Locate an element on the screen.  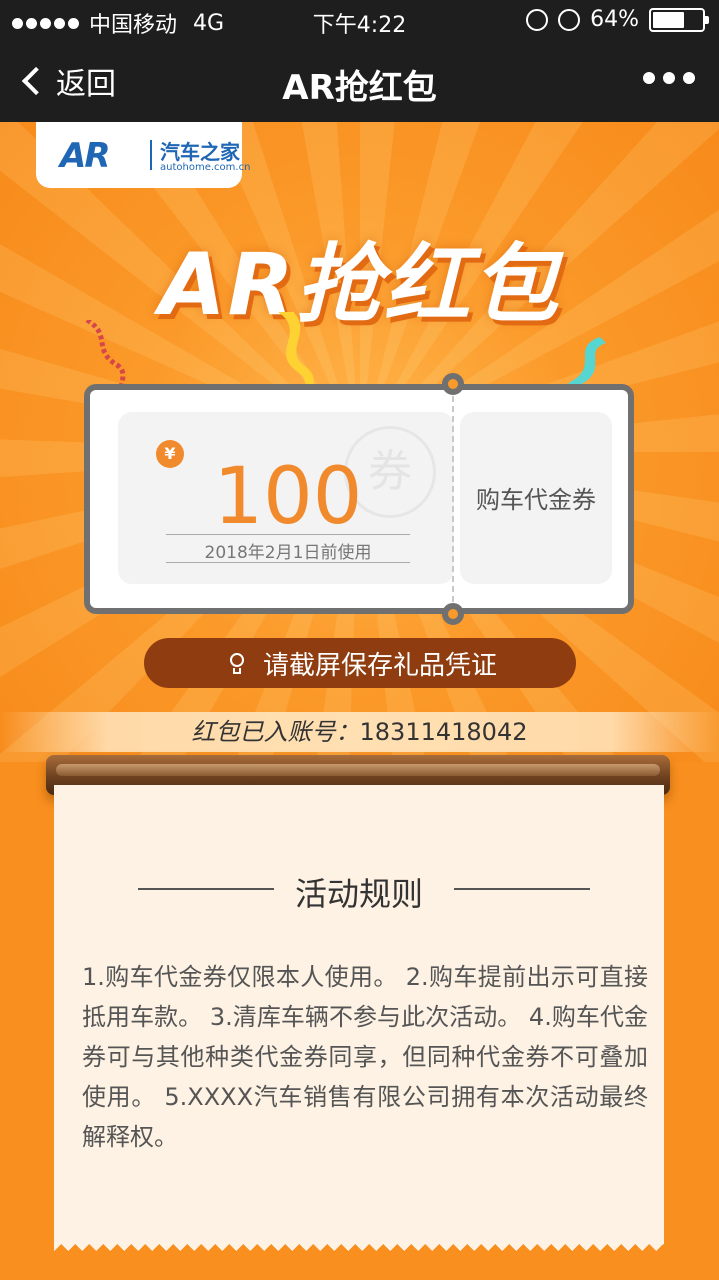
coupon-type-area: 购车代金券 is located at coordinates (536, 498).